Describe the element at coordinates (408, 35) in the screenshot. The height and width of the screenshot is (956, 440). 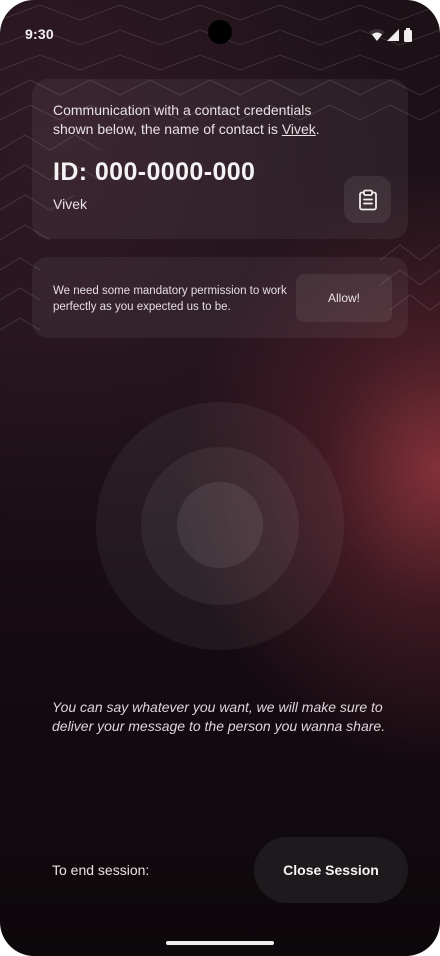
I see `battery-icon` at that location.